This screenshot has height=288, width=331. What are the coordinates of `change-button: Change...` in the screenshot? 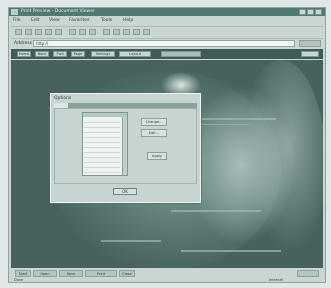 It's located at (154, 122).